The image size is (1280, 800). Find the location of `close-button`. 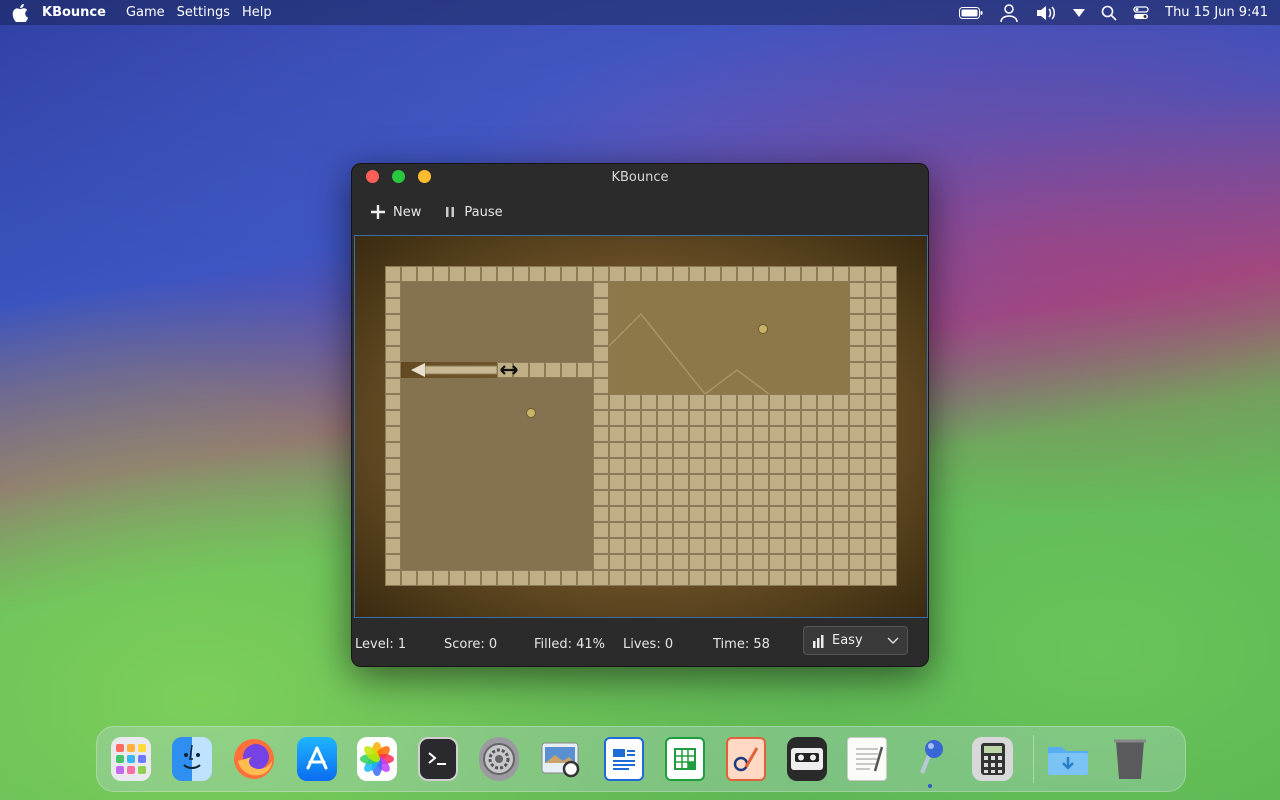

close-button is located at coordinates (372, 176).